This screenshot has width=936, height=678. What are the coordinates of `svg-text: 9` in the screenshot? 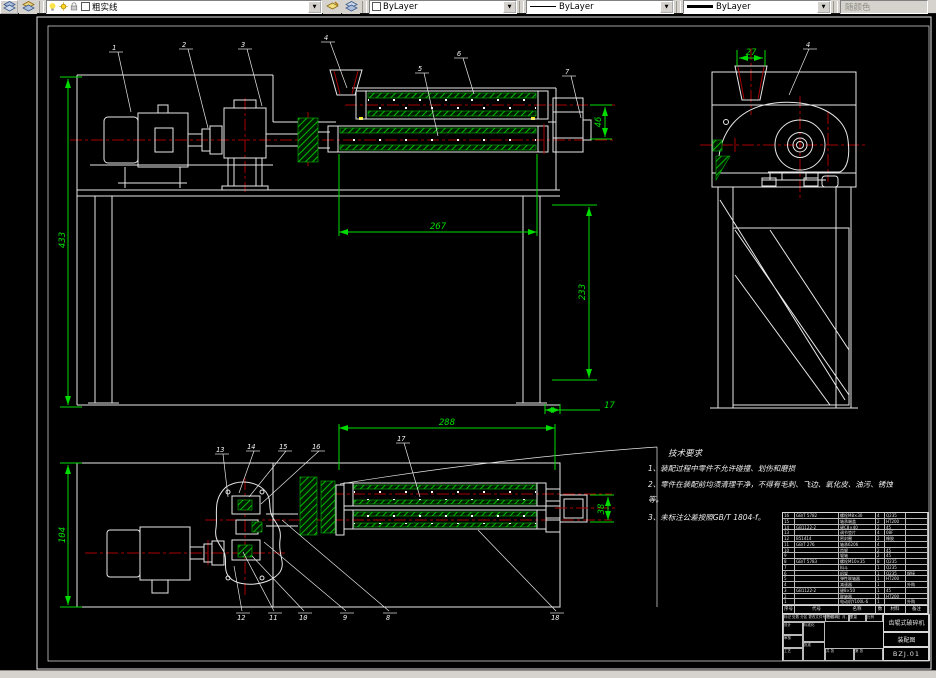 It's located at (345, 618).